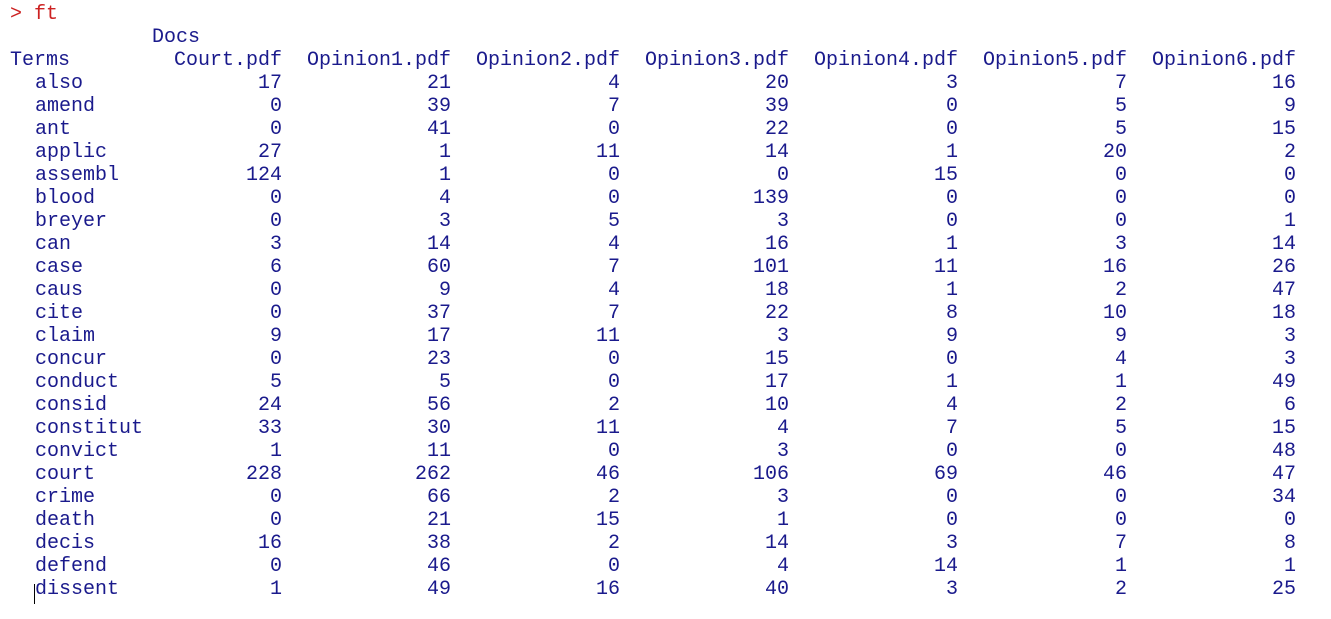 The image size is (1331, 619). What do you see at coordinates (432, 474) in the screenshot?
I see `count-cell: 262` at bounding box center [432, 474].